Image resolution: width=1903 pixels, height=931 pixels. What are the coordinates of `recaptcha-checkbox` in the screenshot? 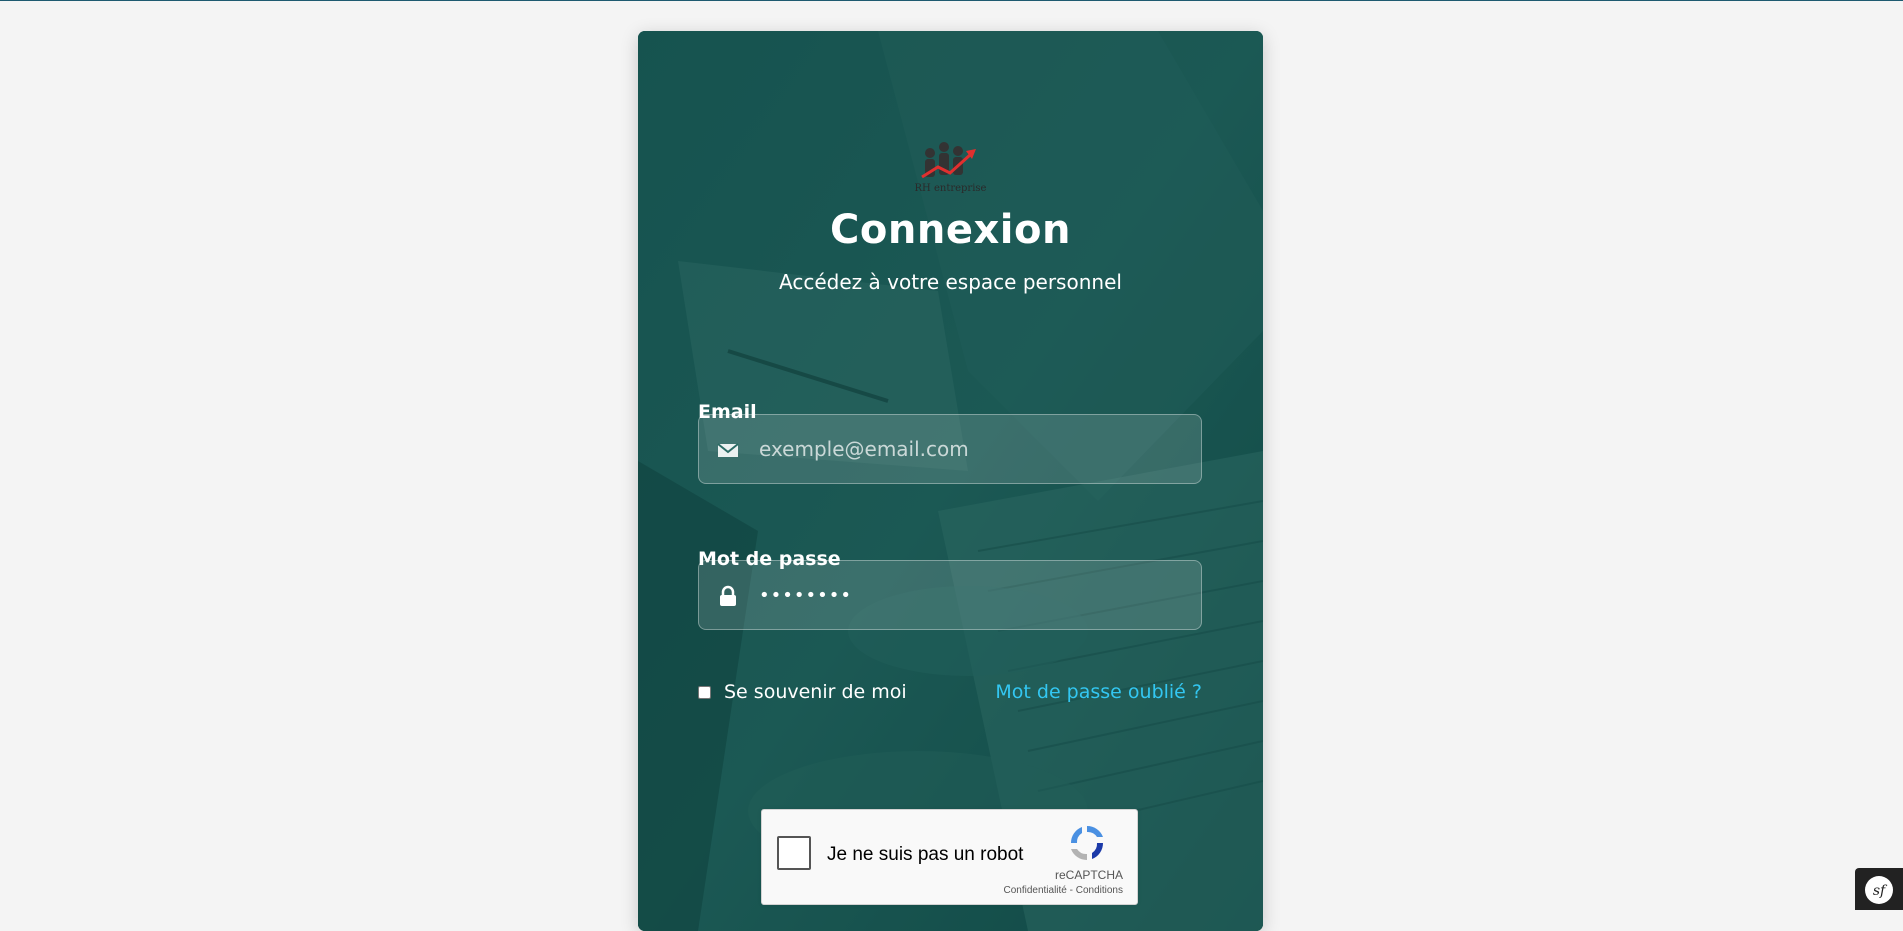 It's located at (794, 853).